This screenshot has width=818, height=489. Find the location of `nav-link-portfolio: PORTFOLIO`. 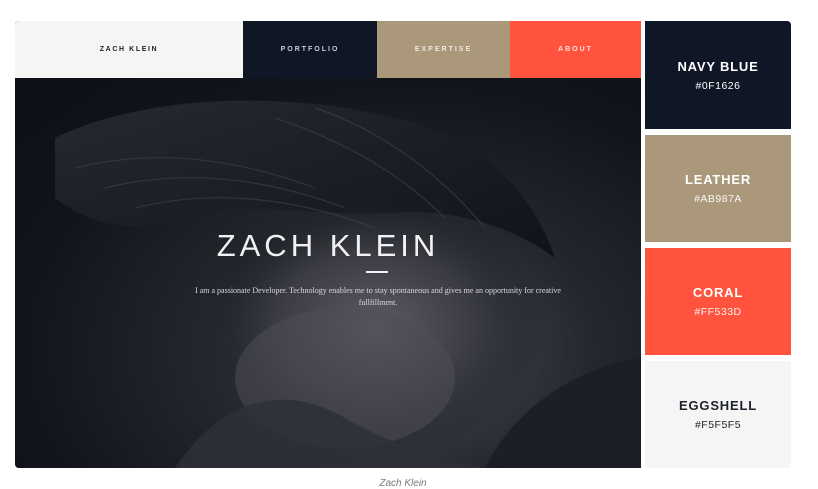

nav-link-portfolio: PORTFOLIO is located at coordinates (310, 49).